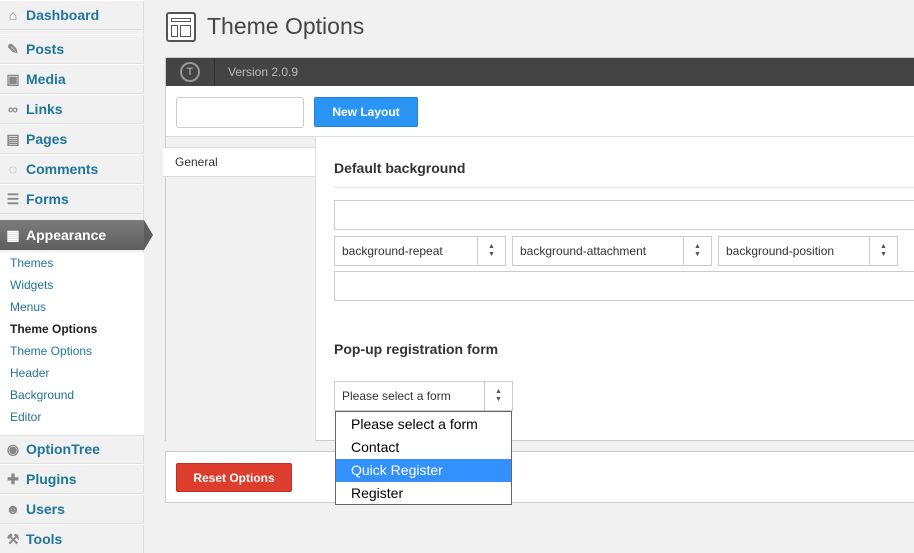 The image size is (914, 553). I want to click on sidebar-item-appearance: ▦ Appearance, so click(76, 235).